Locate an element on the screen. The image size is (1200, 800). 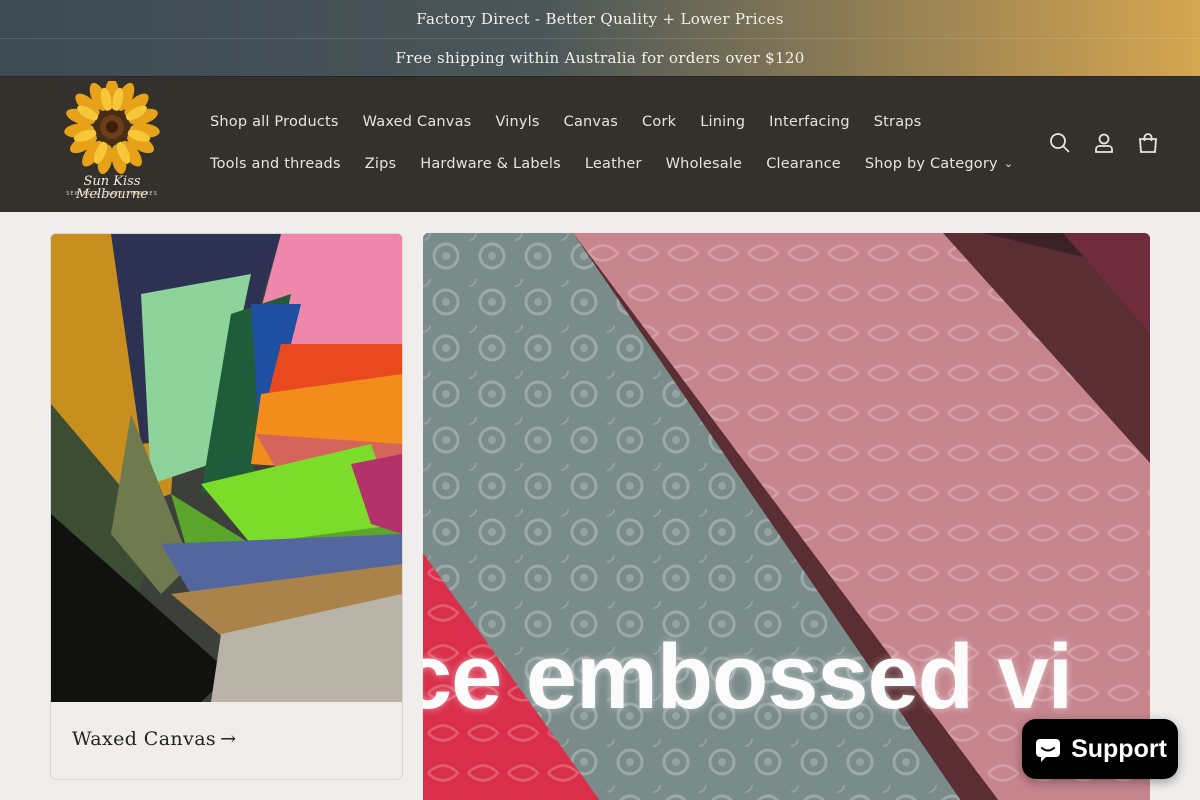
nav-tools-and-threads: Tools and threads is located at coordinates (275, 164).